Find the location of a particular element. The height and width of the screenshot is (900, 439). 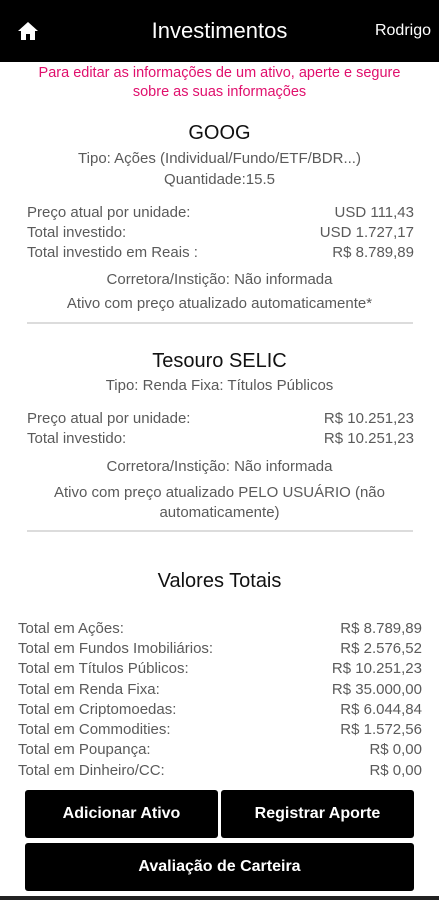

app-bar: Investimentos Rodrigo is located at coordinates (219, 31).